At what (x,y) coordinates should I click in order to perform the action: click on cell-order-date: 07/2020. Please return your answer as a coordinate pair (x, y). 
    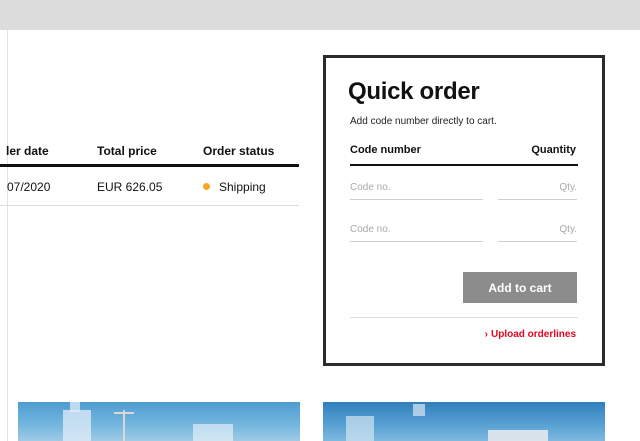
    Looking at the image, I should click on (29, 187).